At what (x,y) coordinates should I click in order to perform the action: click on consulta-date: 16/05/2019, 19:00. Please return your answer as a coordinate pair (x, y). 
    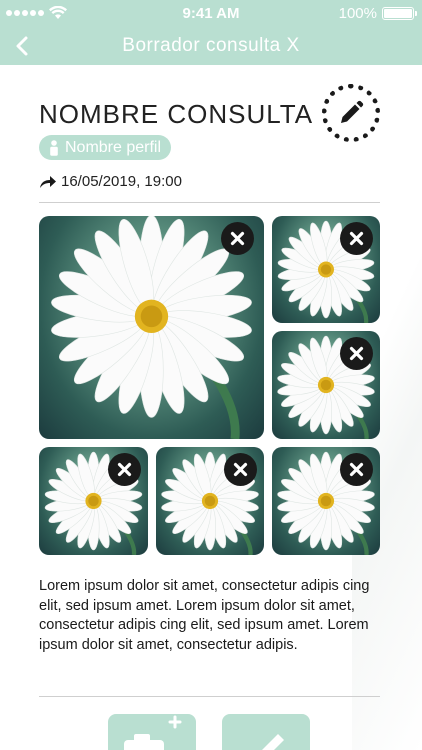
    Looking at the image, I should click on (121, 181).